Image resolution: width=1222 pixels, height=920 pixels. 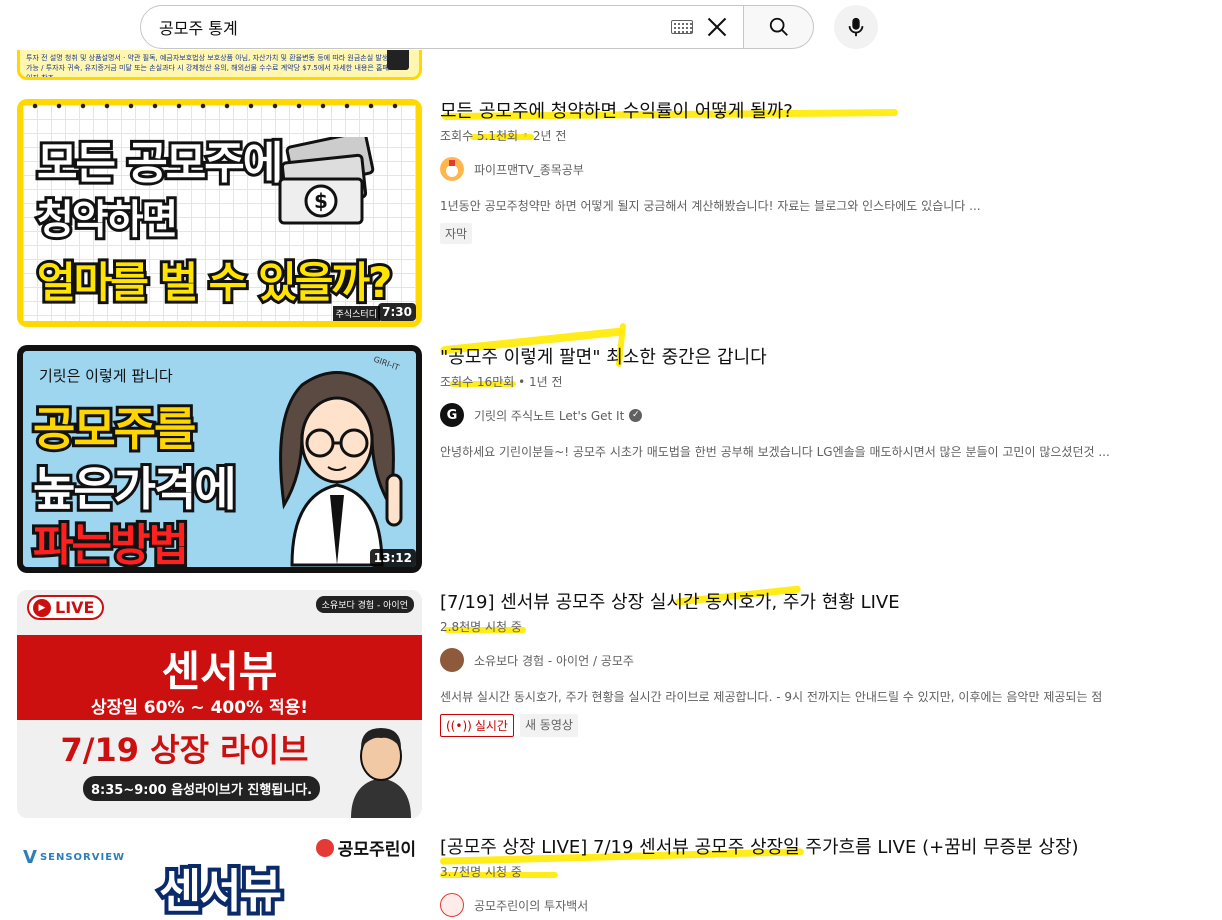 I want to click on voice-search-button, so click(x=856, y=27).